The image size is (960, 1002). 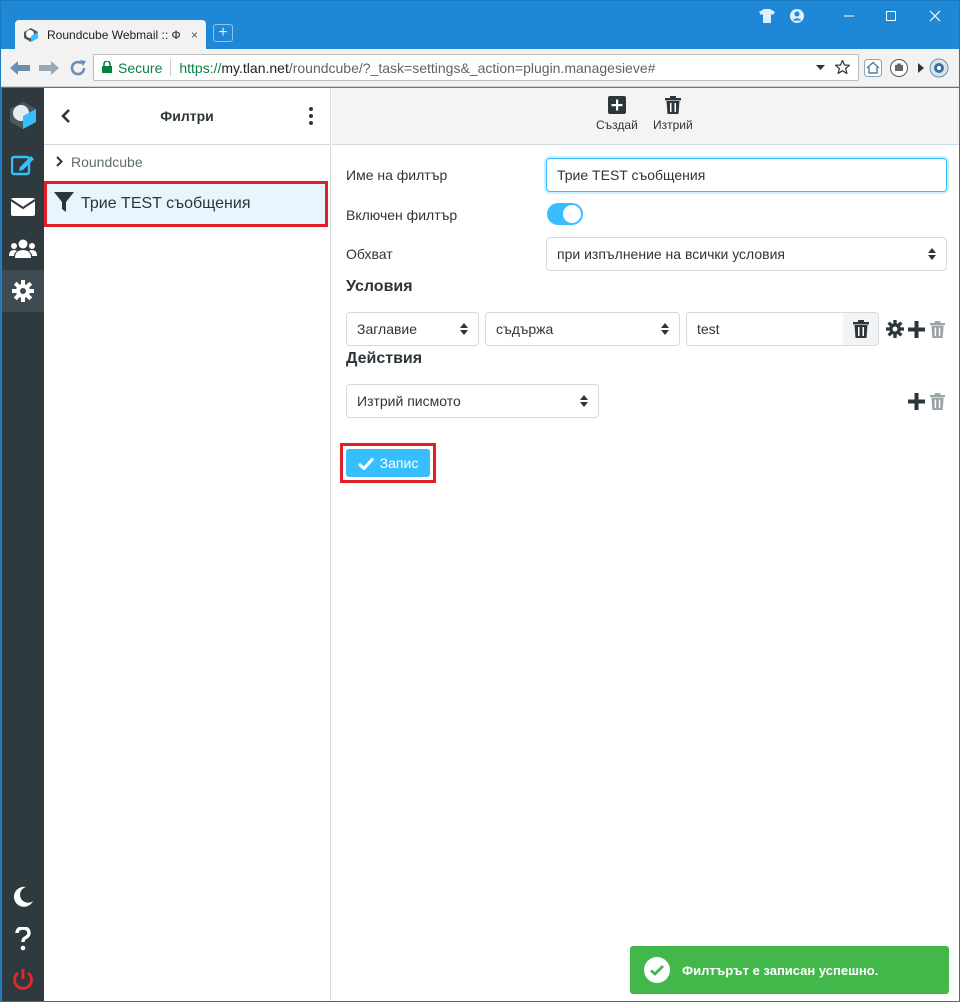 I want to click on actions-title: Действия, so click(x=384, y=358).